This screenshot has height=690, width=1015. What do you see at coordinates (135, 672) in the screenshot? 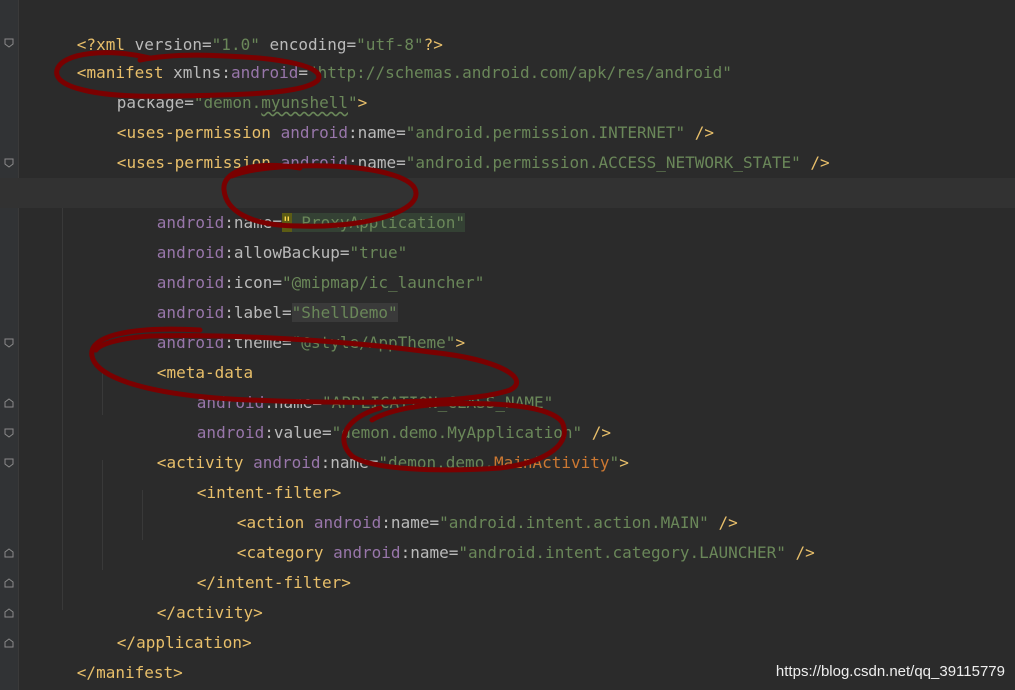
I see `tag-name: manifest` at bounding box center [135, 672].